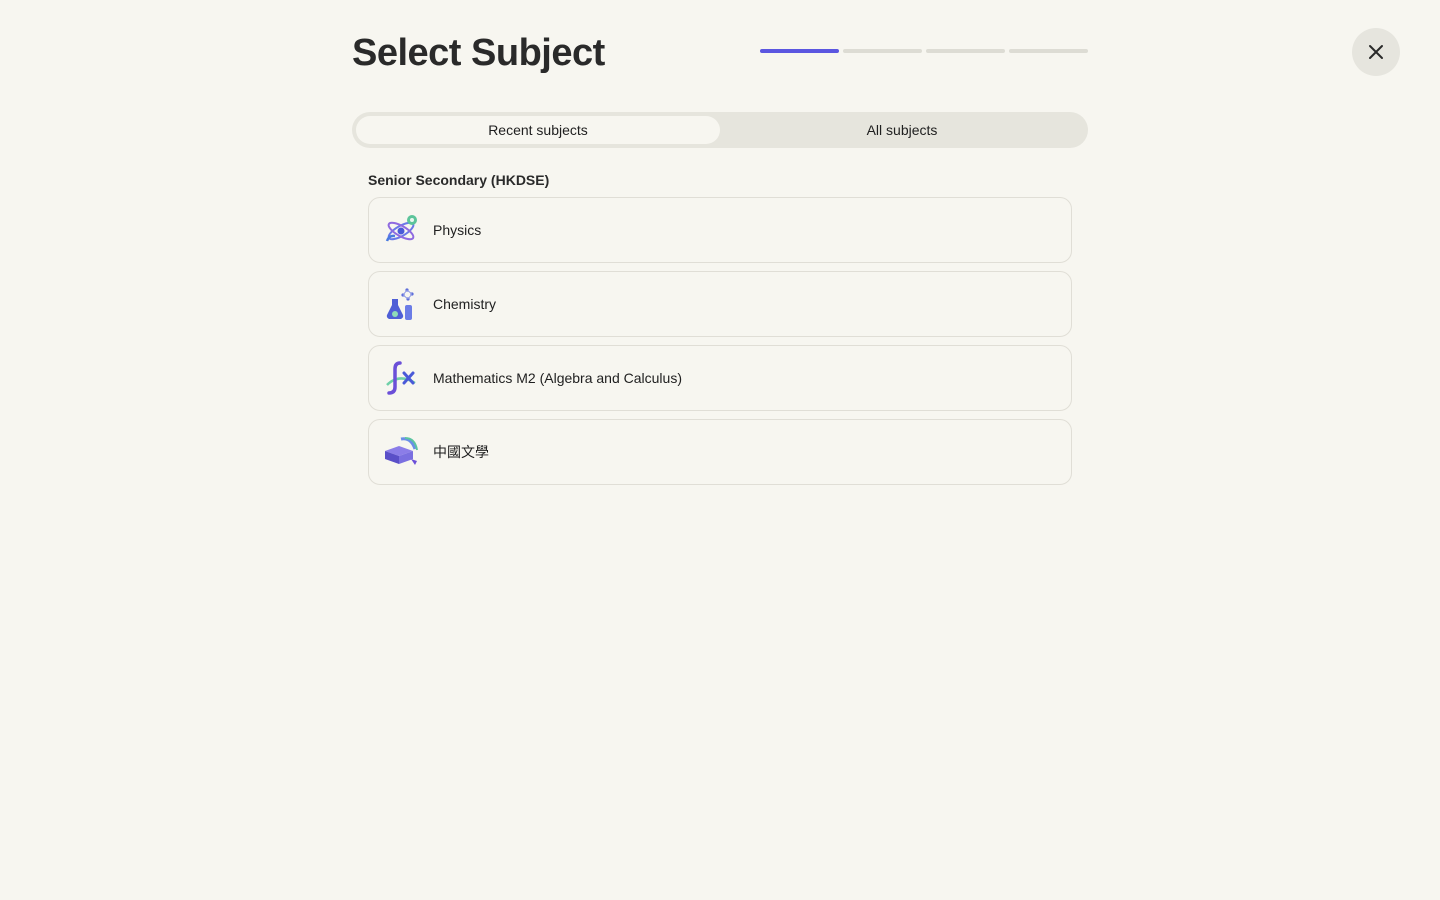 The height and width of the screenshot is (900, 1440). I want to click on subject-label: Chemistry, so click(465, 304).